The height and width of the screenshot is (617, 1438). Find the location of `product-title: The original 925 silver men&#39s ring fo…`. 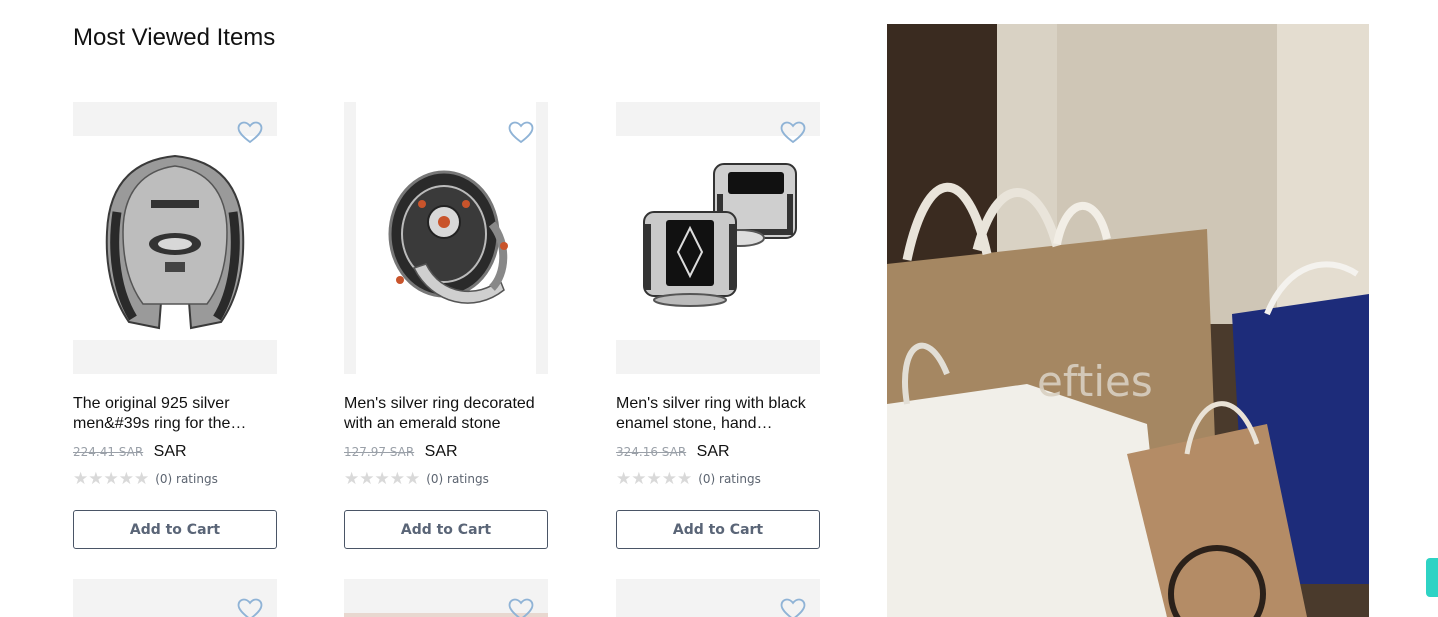

product-title: The original 925 silver men&#39s ring fo… is located at coordinates (175, 414).